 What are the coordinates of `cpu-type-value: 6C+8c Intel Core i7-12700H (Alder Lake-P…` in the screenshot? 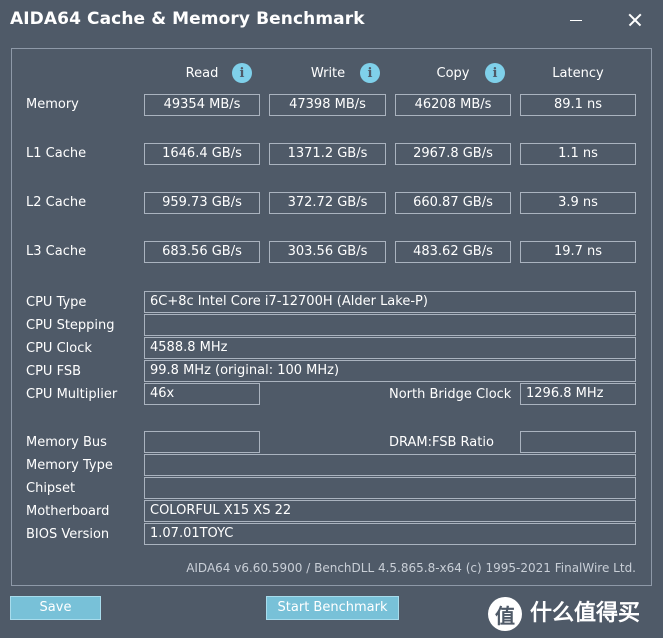 It's located at (390, 302).